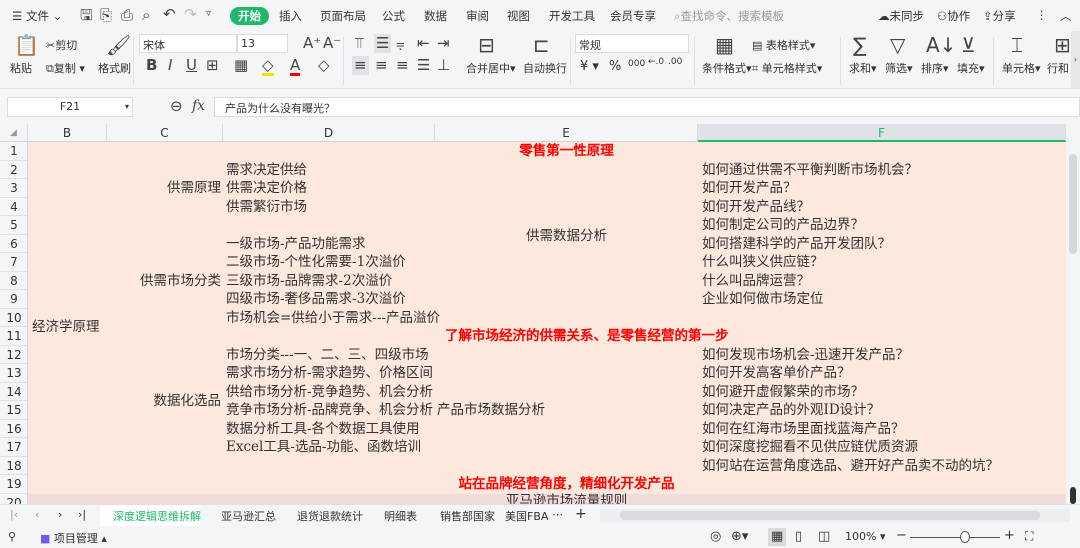 This screenshot has height=548, width=1080. Describe the element at coordinates (882, 133) in the screenshot. I see `column-header-f: F` at that location.